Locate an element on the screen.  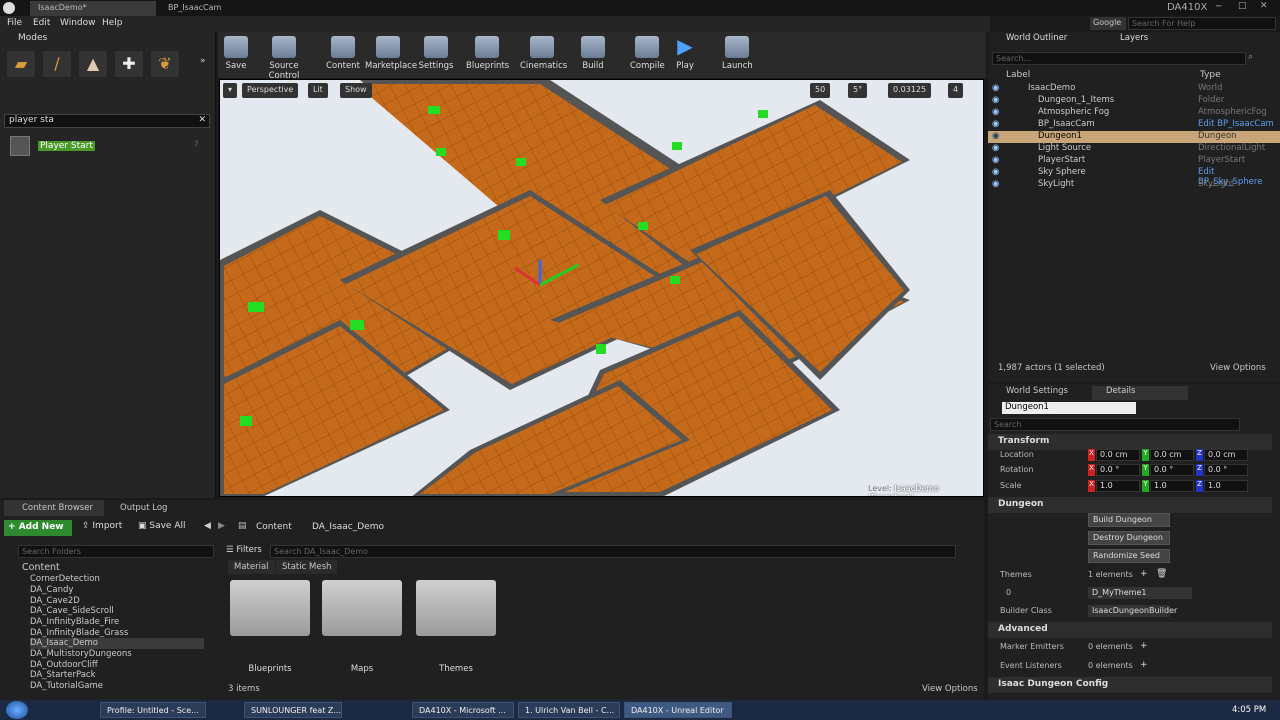
import-button: ⇪ Import is located at coordinates (102, 526).